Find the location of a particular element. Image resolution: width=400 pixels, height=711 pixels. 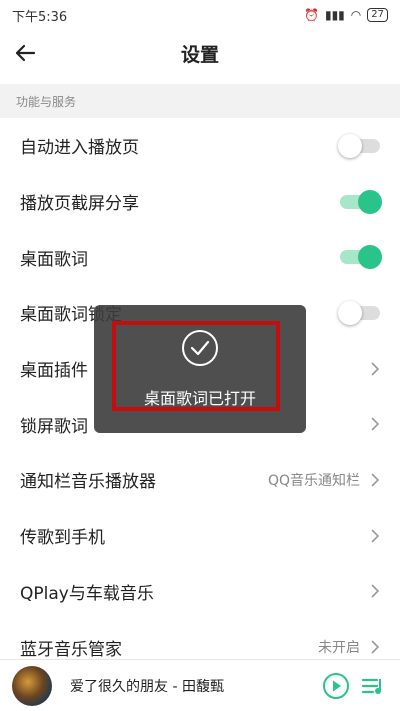

highlight-box is located at coordinates (196, 366).